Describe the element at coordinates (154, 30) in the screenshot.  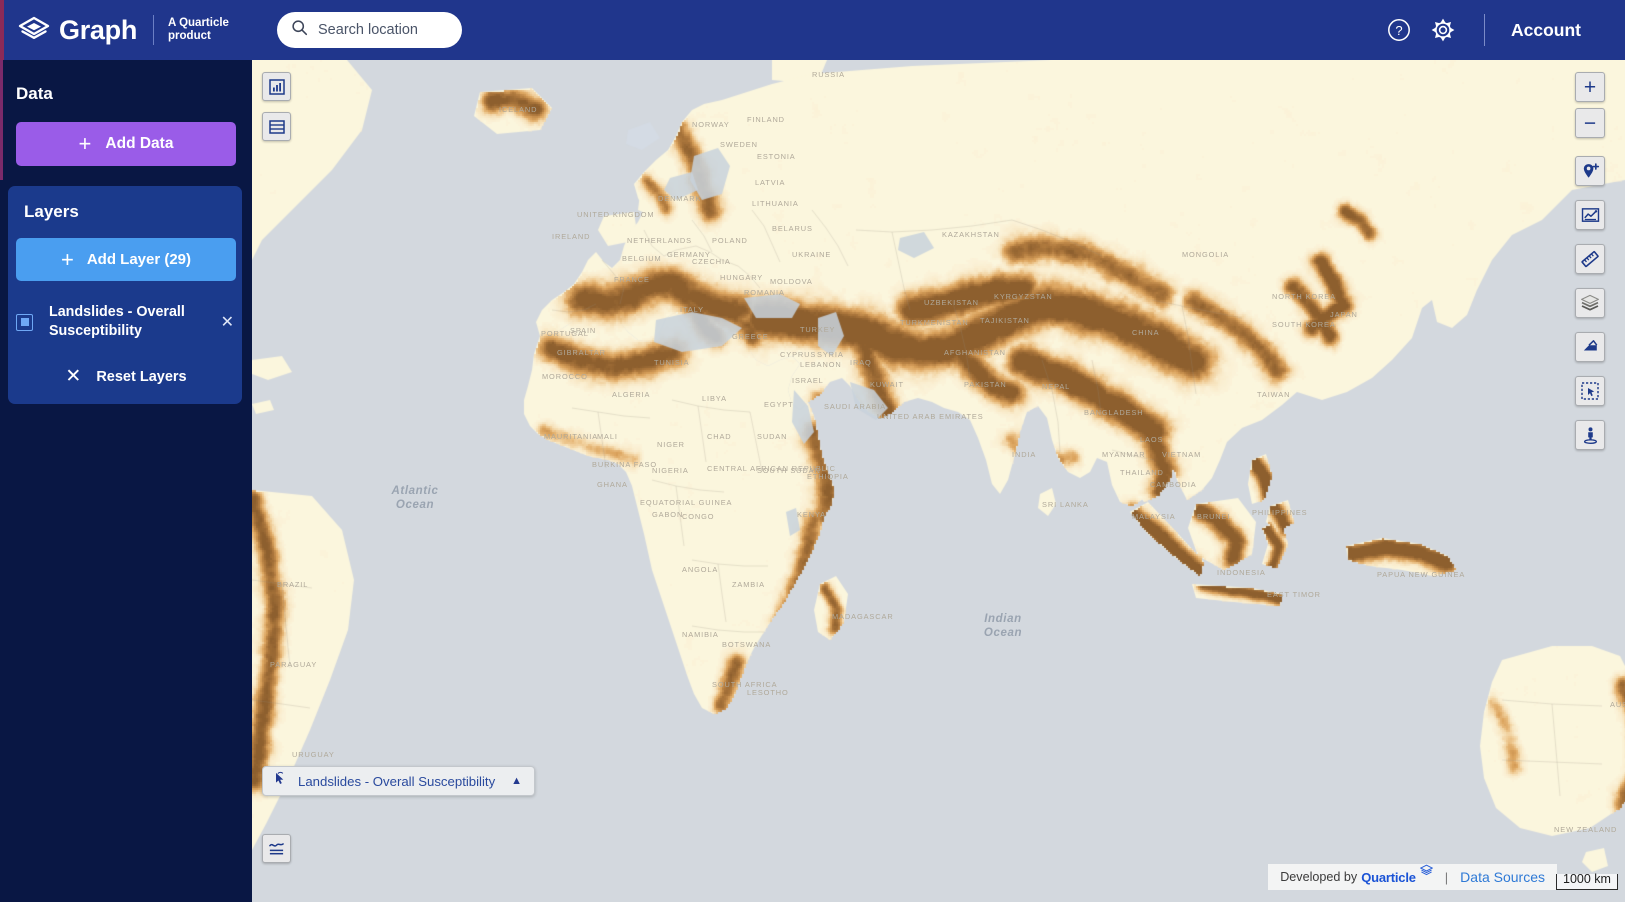
I see `header-divider` at that location.